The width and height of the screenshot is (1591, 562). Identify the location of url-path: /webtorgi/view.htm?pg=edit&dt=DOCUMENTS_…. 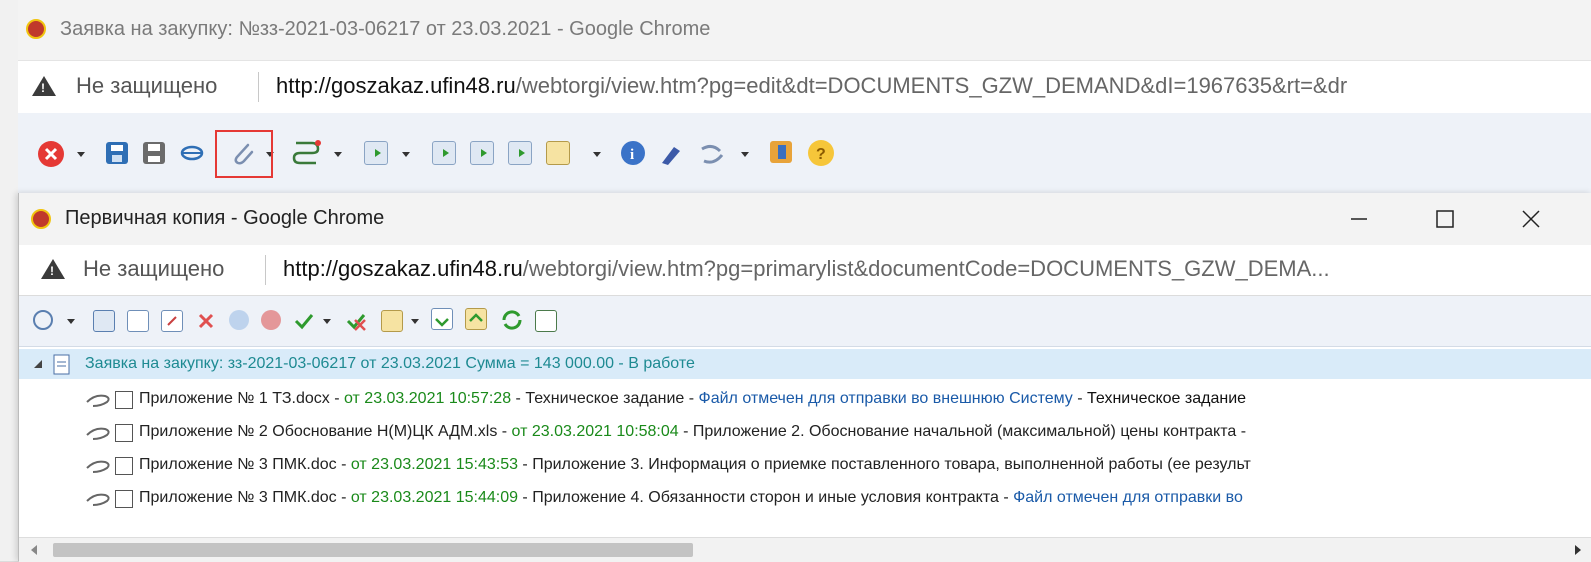
(931, 85).